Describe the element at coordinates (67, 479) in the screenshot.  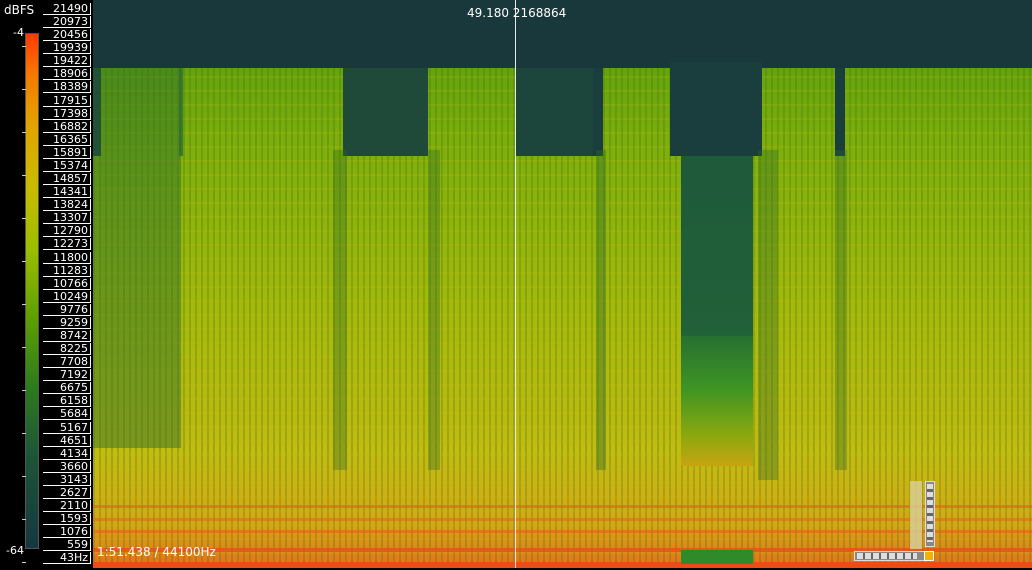
I see `frequency-tick-label: 3143` at that location.